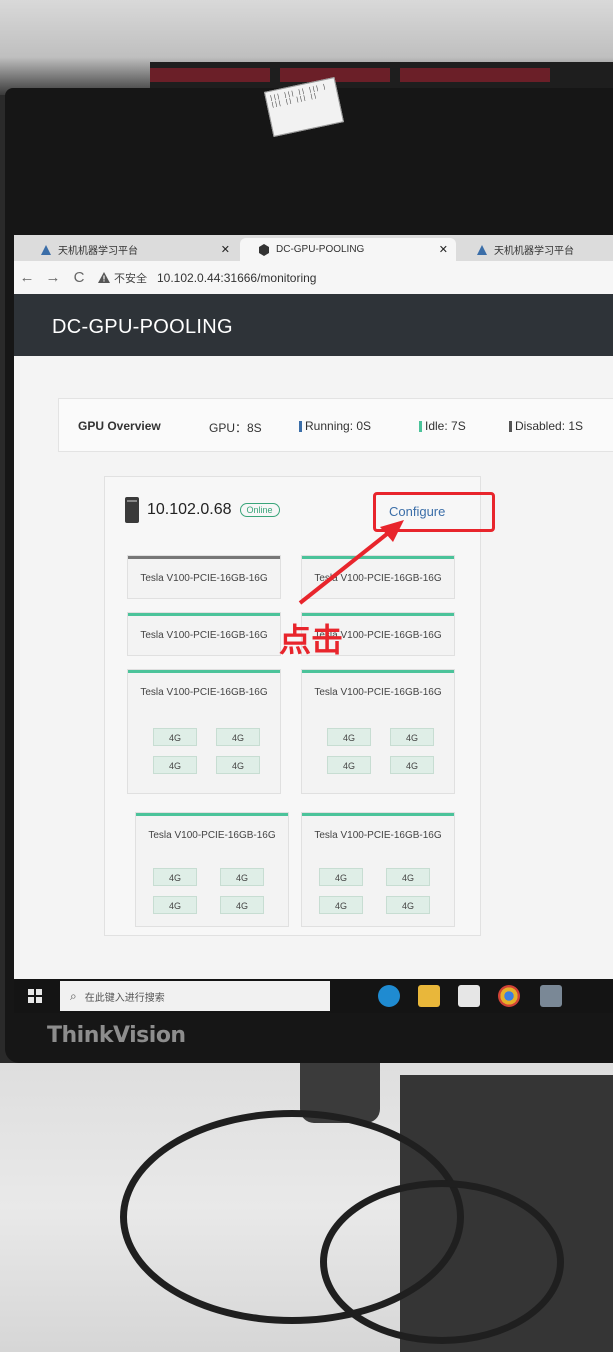 This screenshot has width=613, height=1352. I want to click on annotation-arrow, so click(351, 562).